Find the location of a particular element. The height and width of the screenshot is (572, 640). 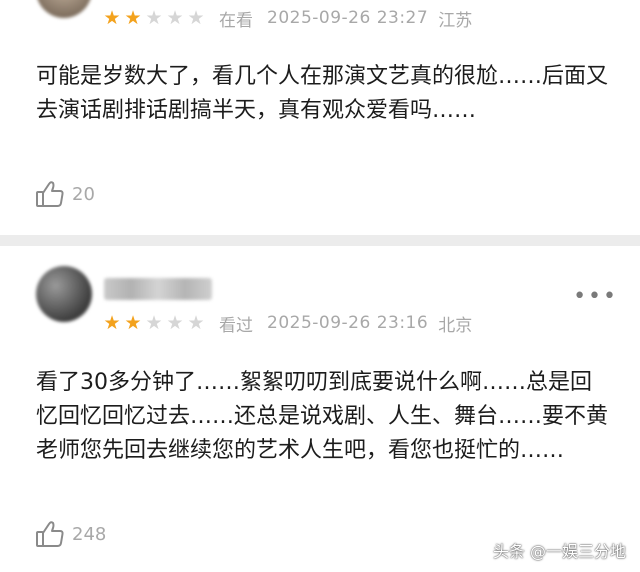

more-icon: ••• is located at coordinates (595, 297).